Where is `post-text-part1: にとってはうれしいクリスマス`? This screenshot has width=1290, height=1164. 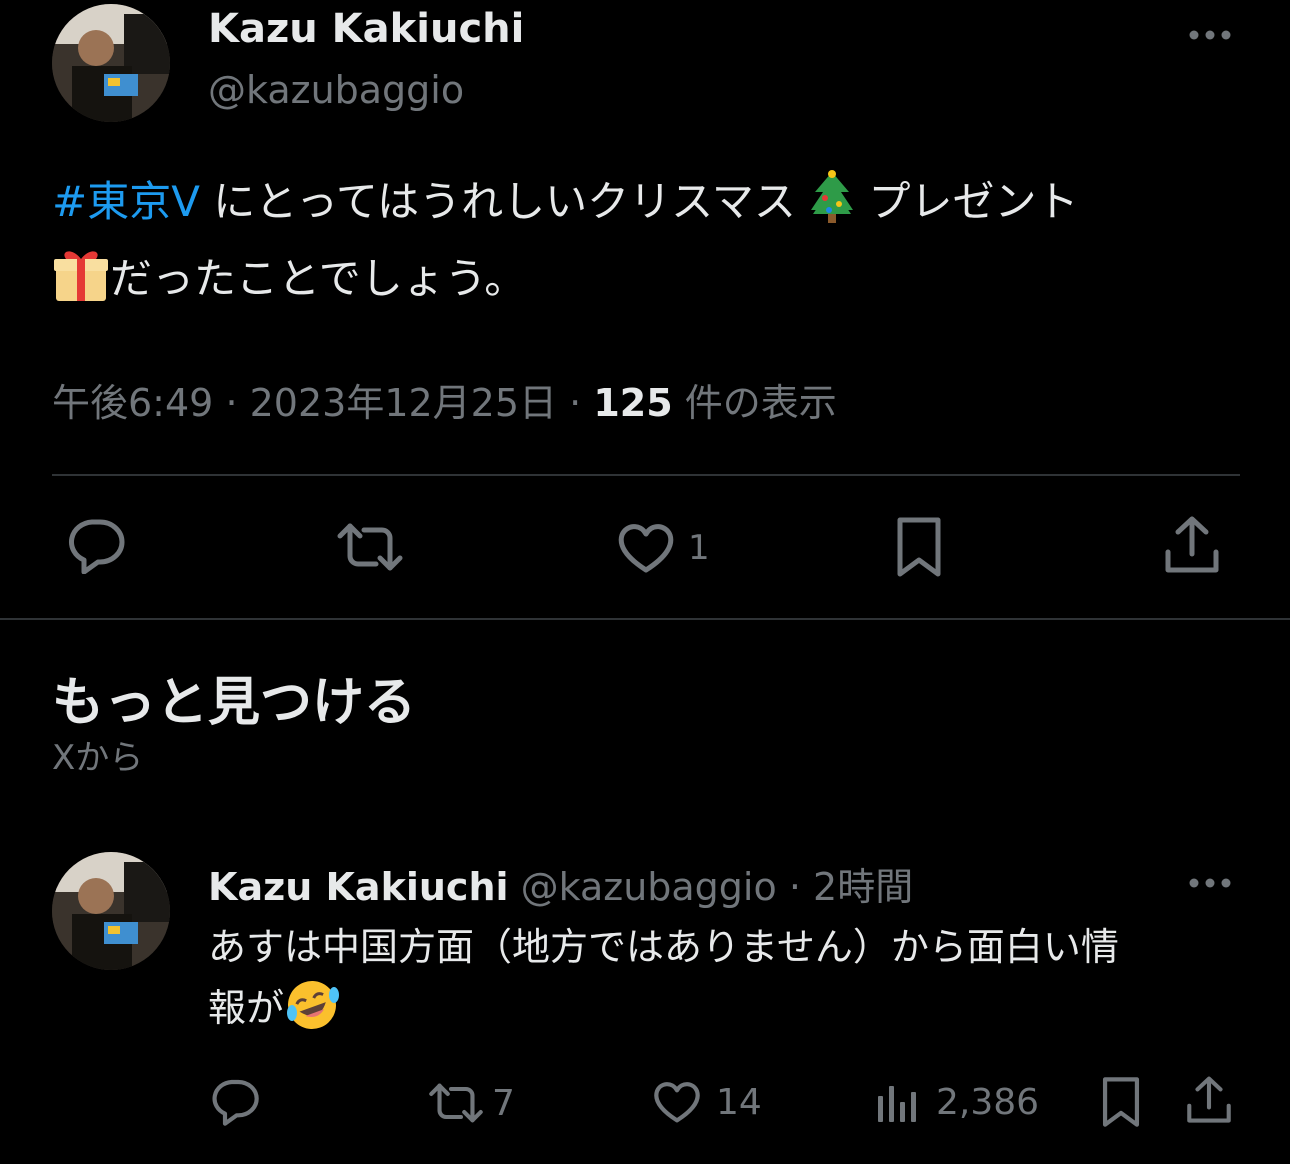 post-text-part1: にとってはうれしいクリスマス is located at coordinates (497, 201).